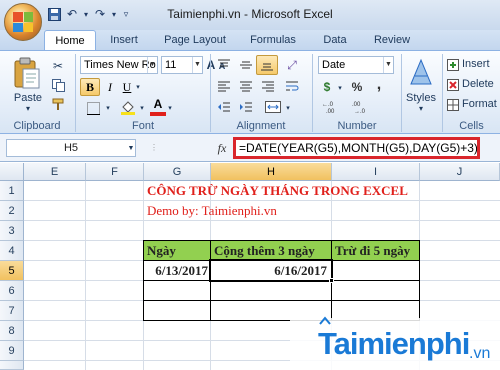 The image size is (500, 370). I want to click on row-header-8: 8, so click(12, 331).